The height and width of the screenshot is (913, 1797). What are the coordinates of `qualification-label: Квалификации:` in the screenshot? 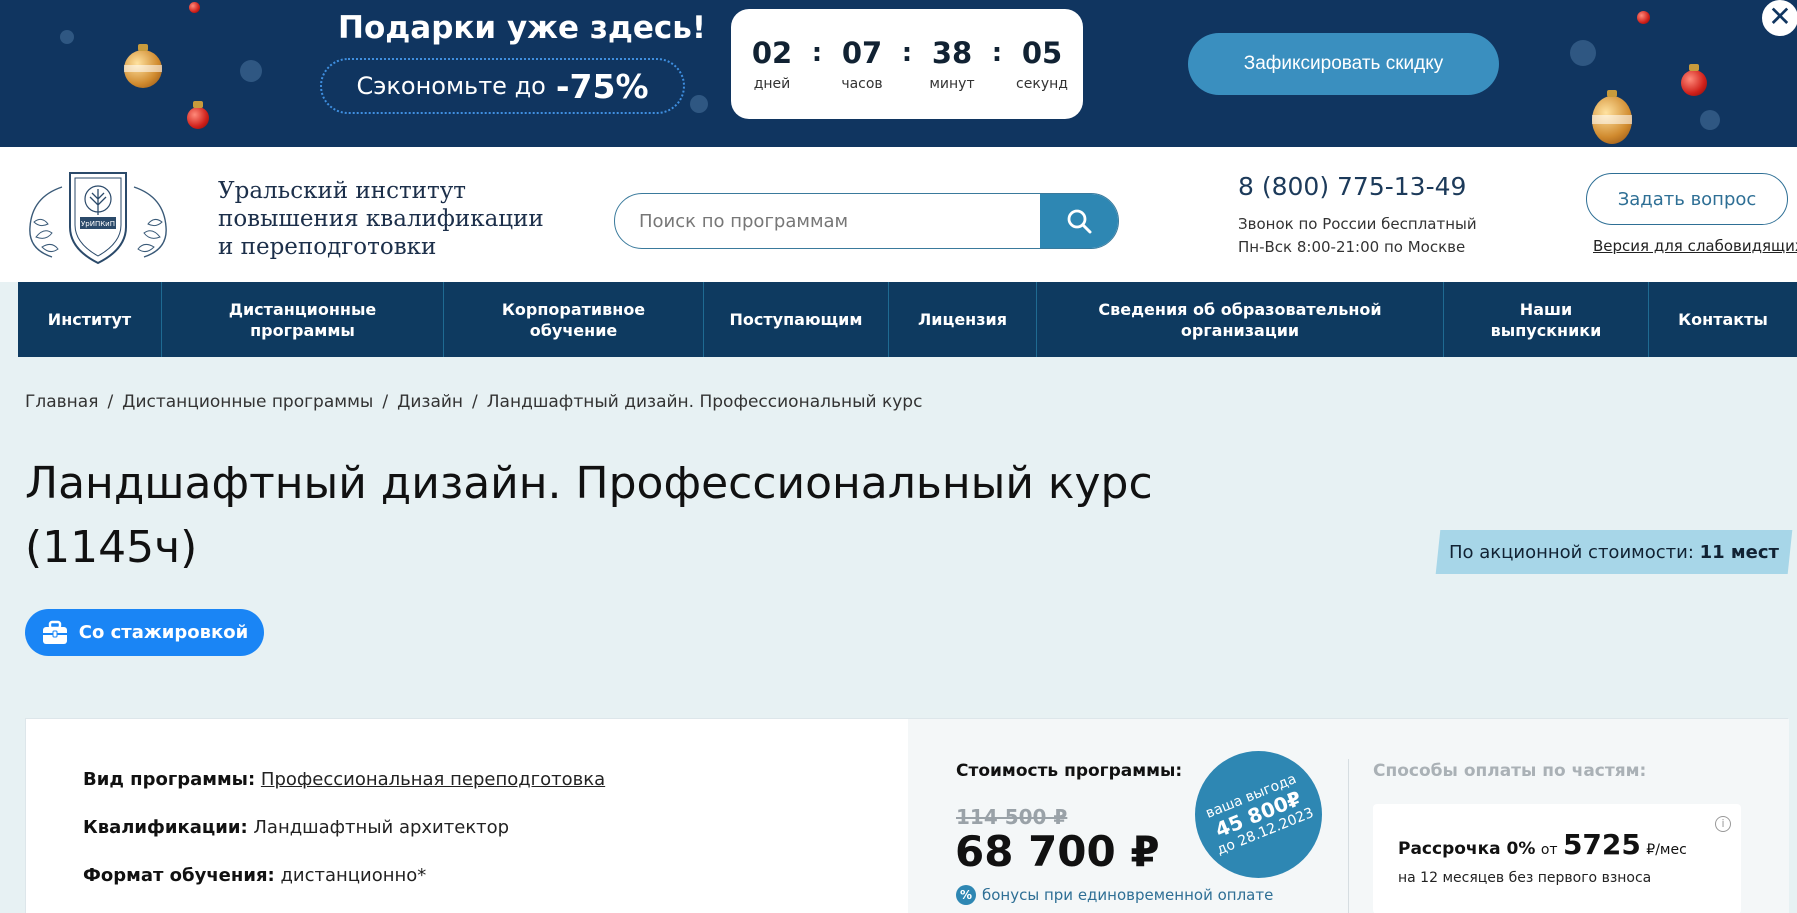 It's located at (165, 827).